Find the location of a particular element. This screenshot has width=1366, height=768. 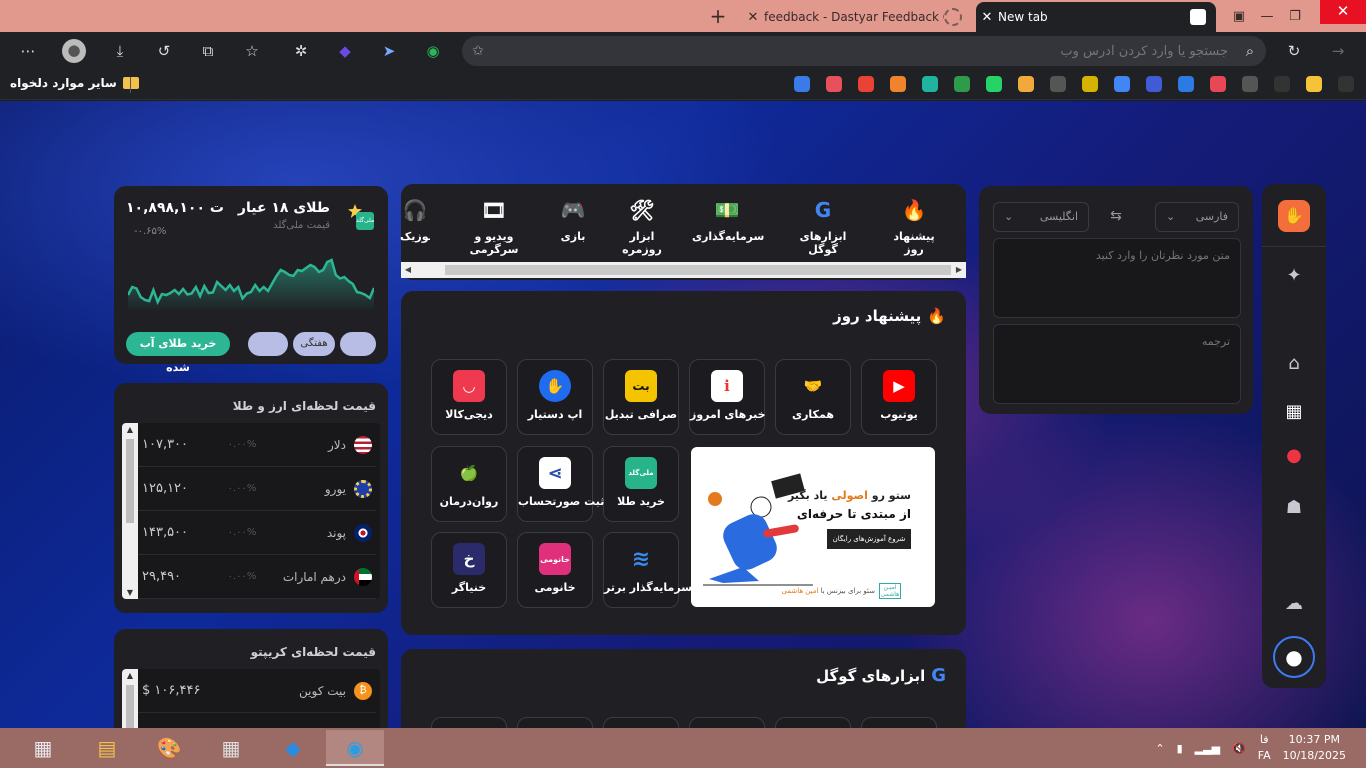

home-icon: ⌂ is located at coordinates (1294, 364).